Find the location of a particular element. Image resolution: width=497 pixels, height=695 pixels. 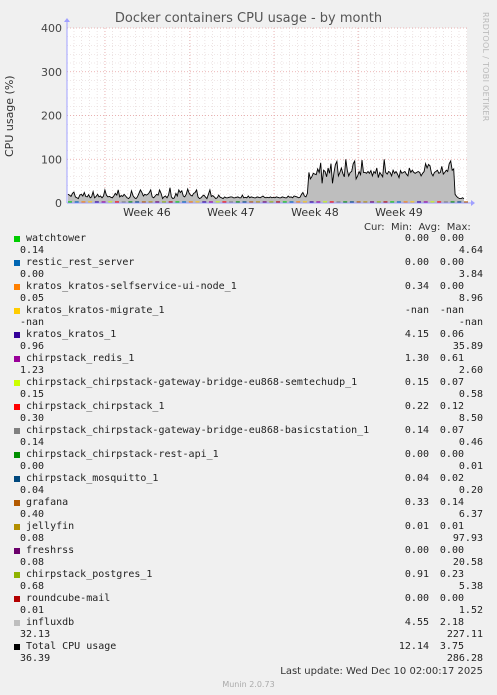

y-axis-arrow is located at coordinates (67, 20).